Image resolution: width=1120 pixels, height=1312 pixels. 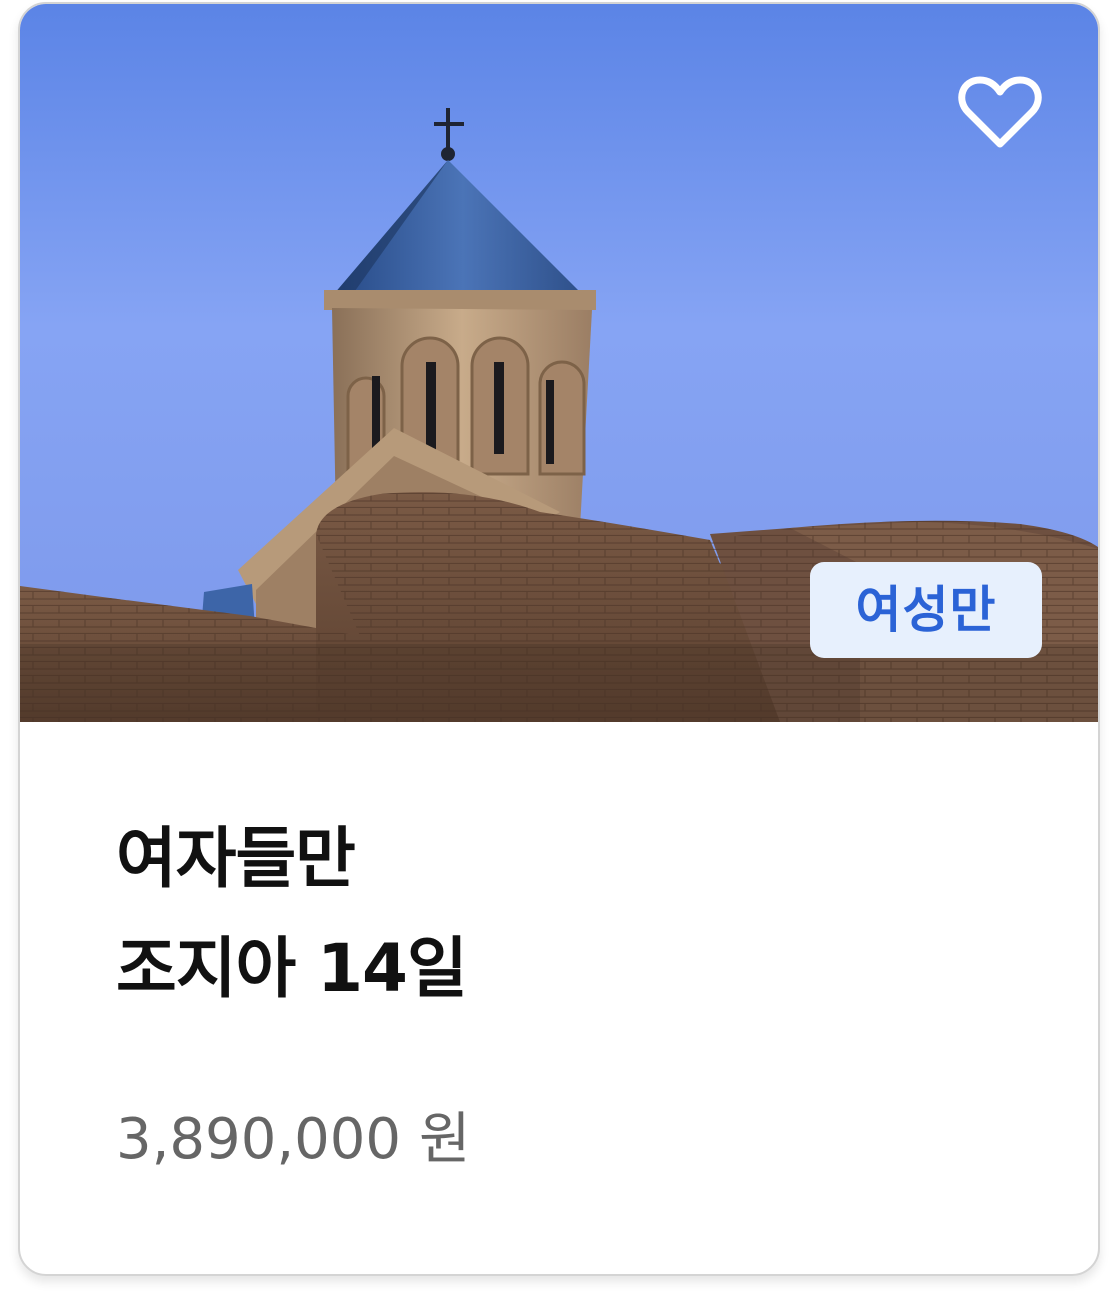 I want to click on tour-title-line1: 여자들만, so click(x=236, y=858).